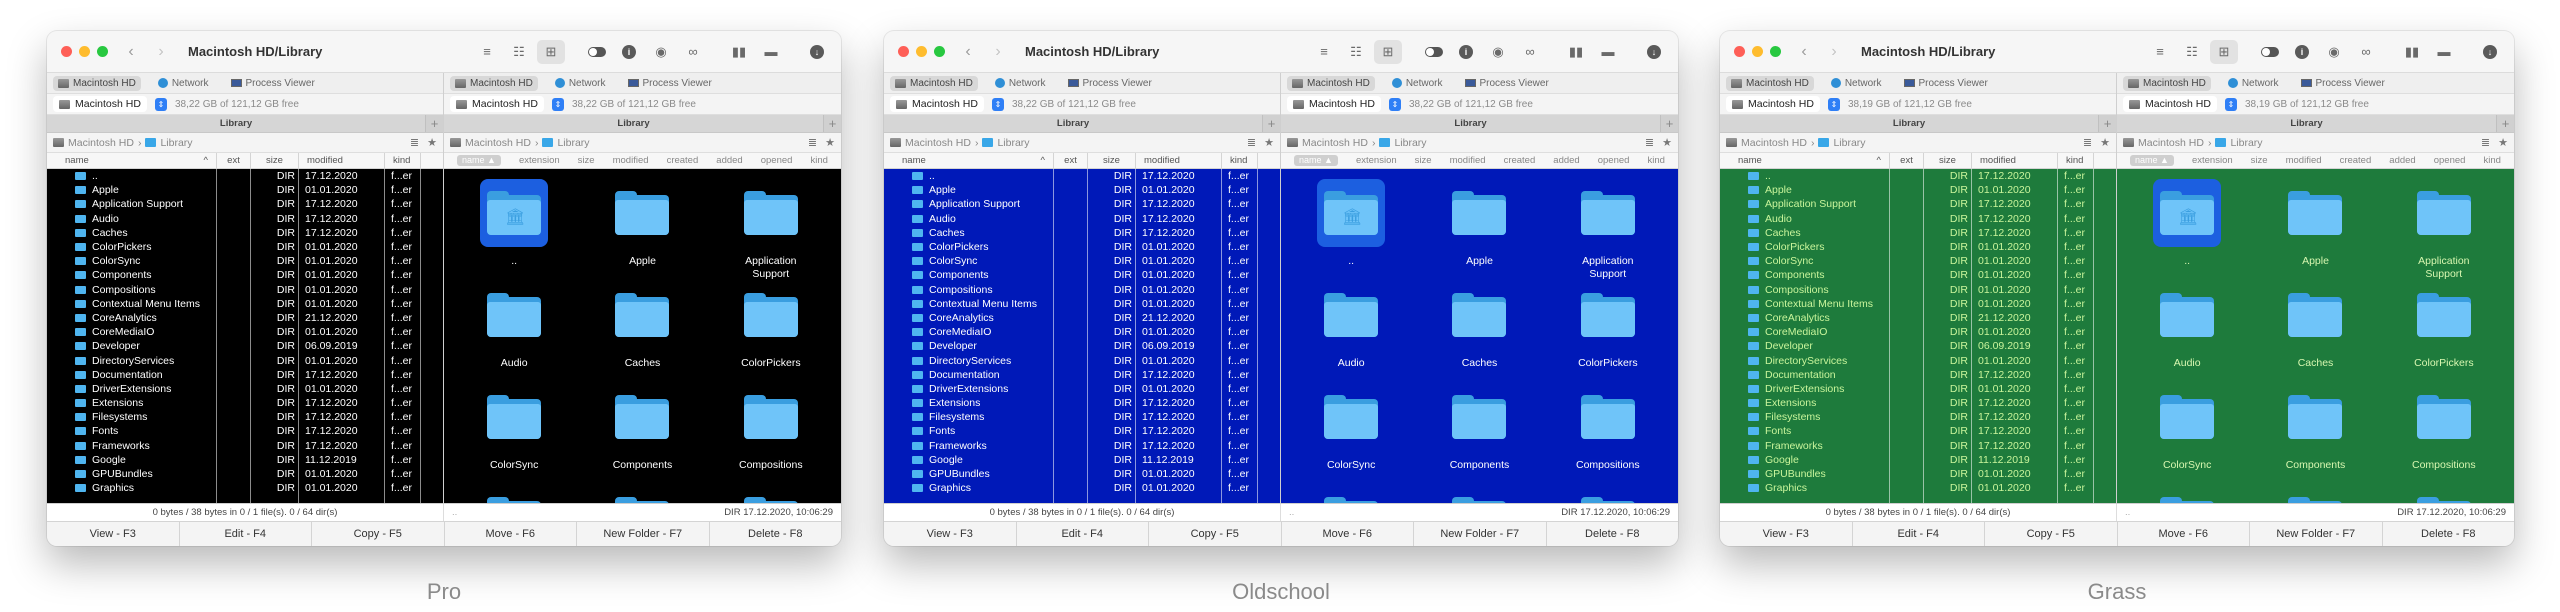  What do you see at coordinates (1082, 247) in the screenshot?
I see `table-row: ColorPickers DIR 01.01.2020 f...er` at bounding box center [1082, 247].